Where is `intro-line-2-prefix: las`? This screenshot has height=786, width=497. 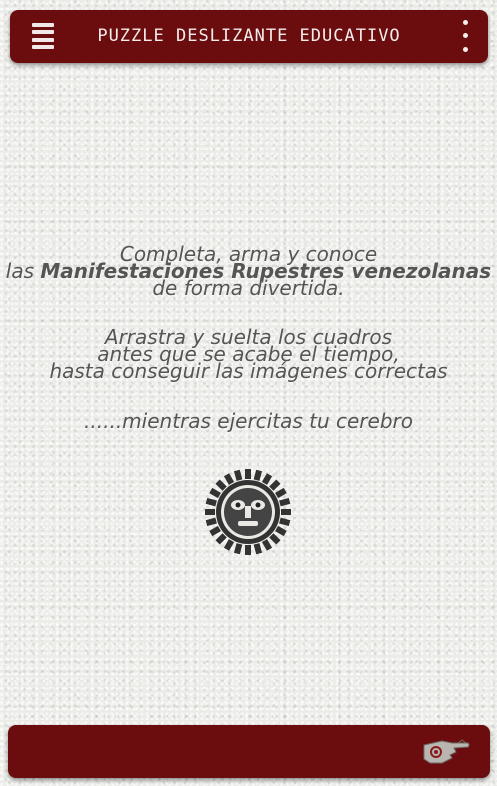 intro-line-2-prefix: las is located at coordinates (23, 271).